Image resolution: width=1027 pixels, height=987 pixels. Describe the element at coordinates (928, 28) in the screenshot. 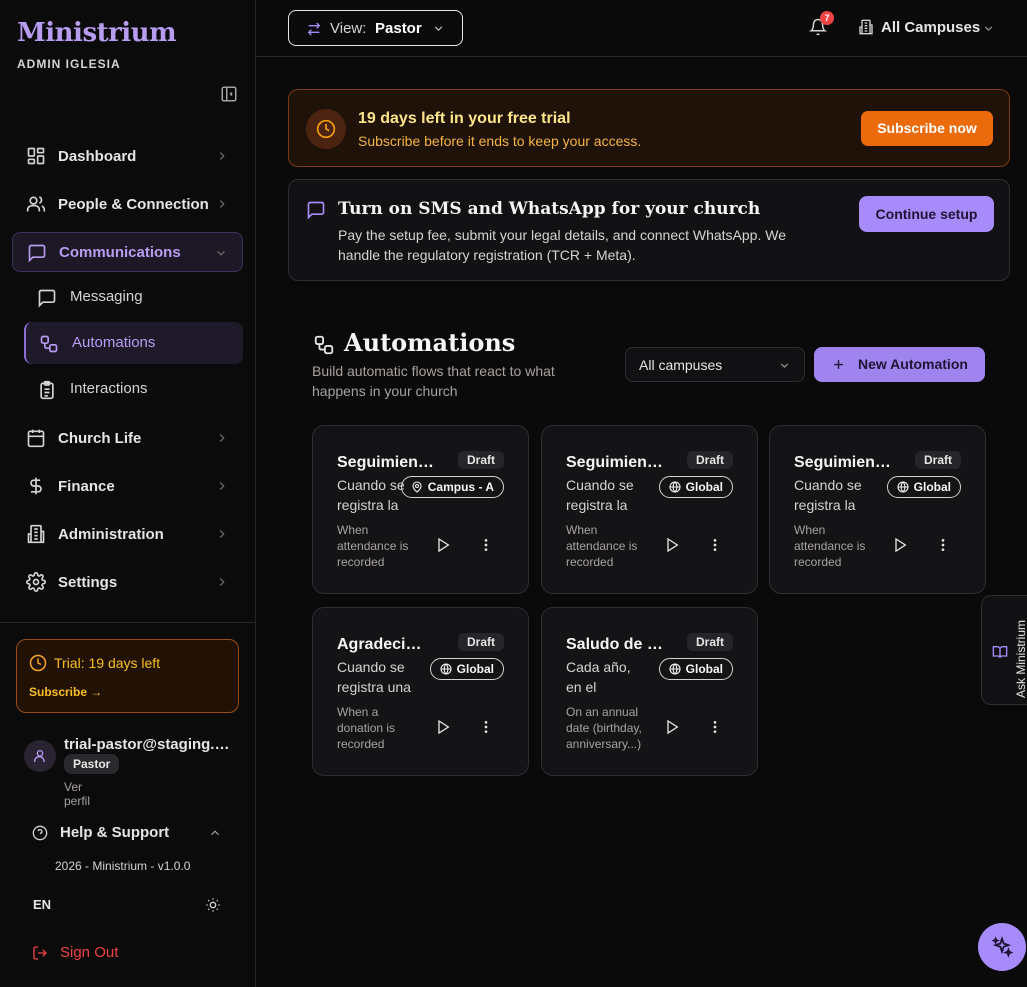

I see `campus-selector: All Campuses` at that location.